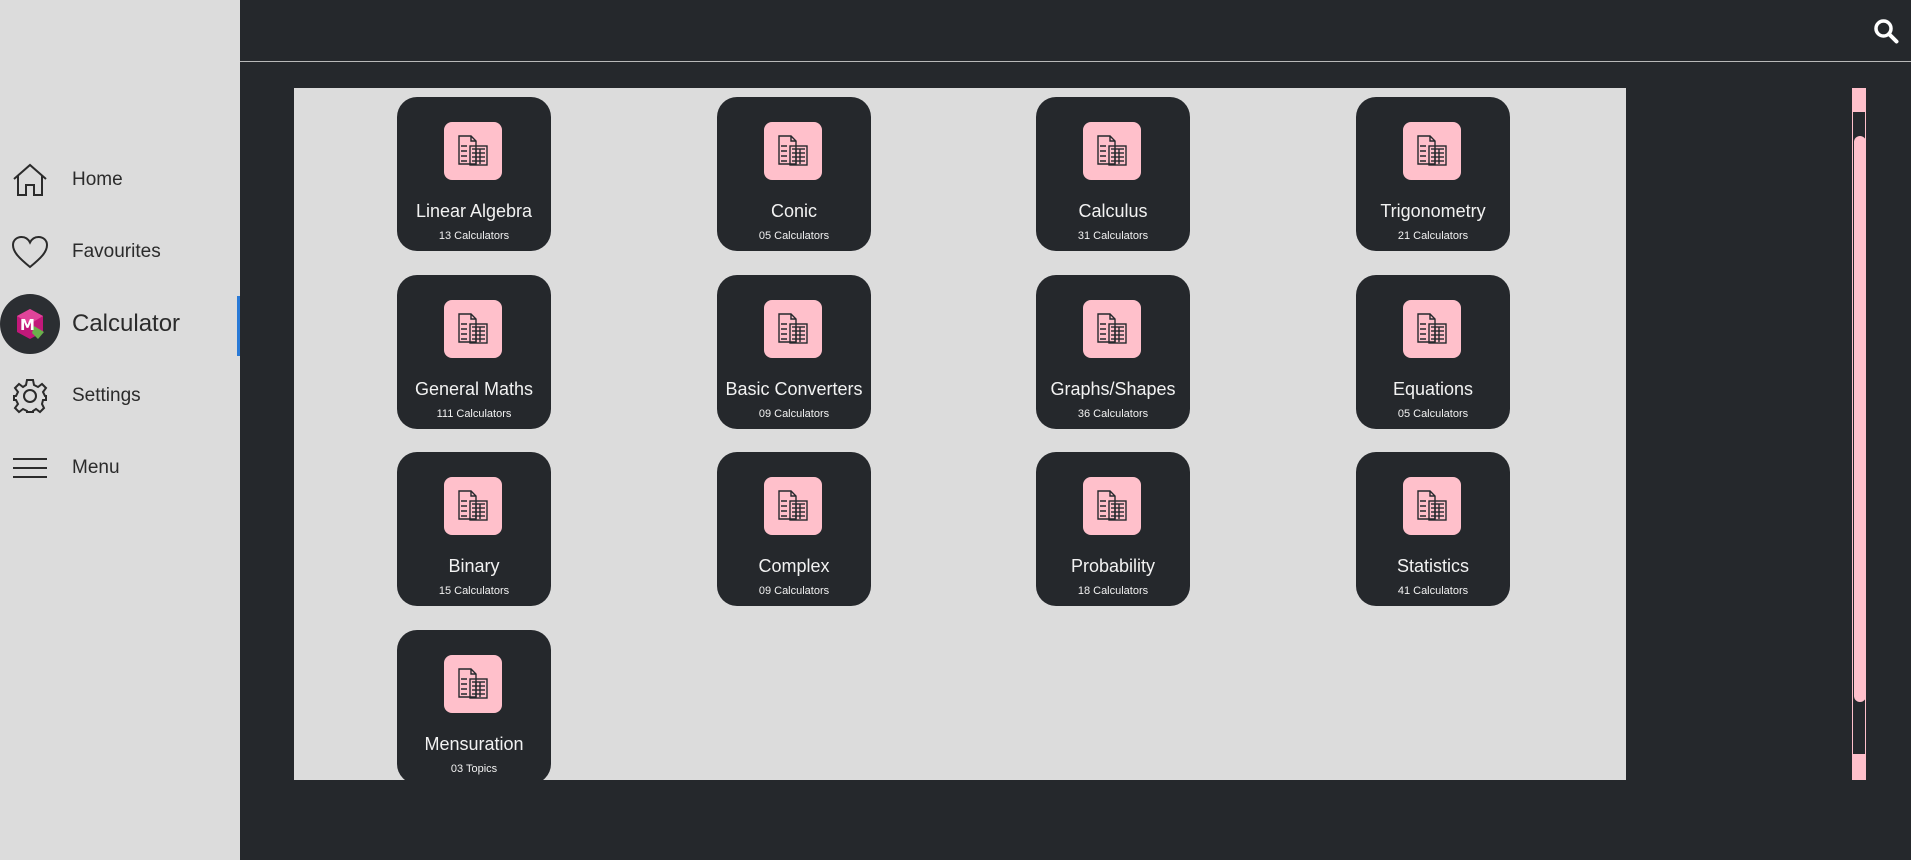 The height and width of the screenshot is (860, 1911). I want to click on category-card-trigonometry: Trigonometry 21 Calculators, so click(1433, 174).